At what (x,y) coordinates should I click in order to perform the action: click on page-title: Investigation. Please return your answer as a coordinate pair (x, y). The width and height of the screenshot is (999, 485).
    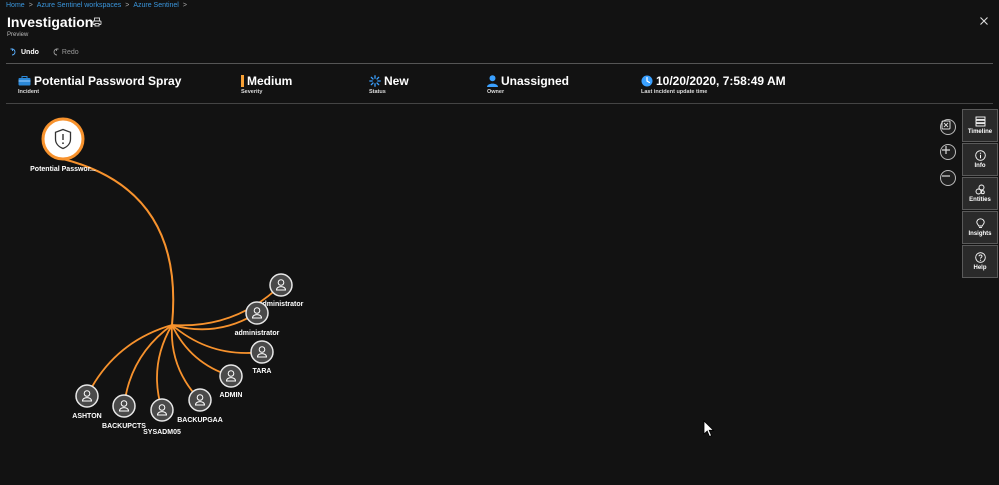
    Looking at the image, I should click on (50, 22).